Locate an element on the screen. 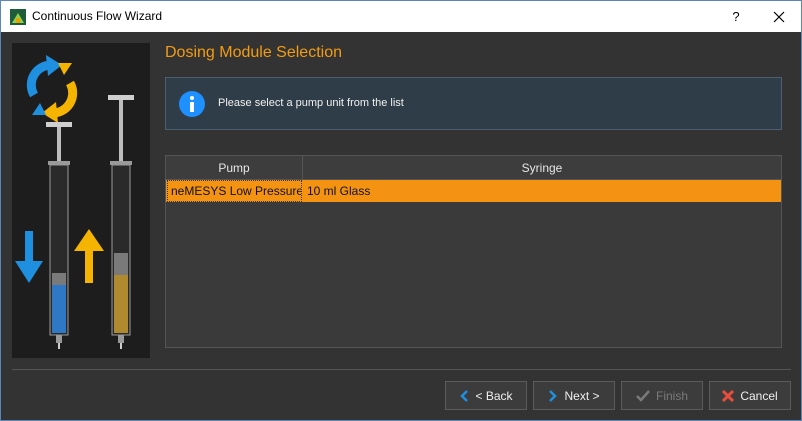 The image size is (802, 421). cell-syringe: 10 ml Glass is located at coordinates (542, 191).